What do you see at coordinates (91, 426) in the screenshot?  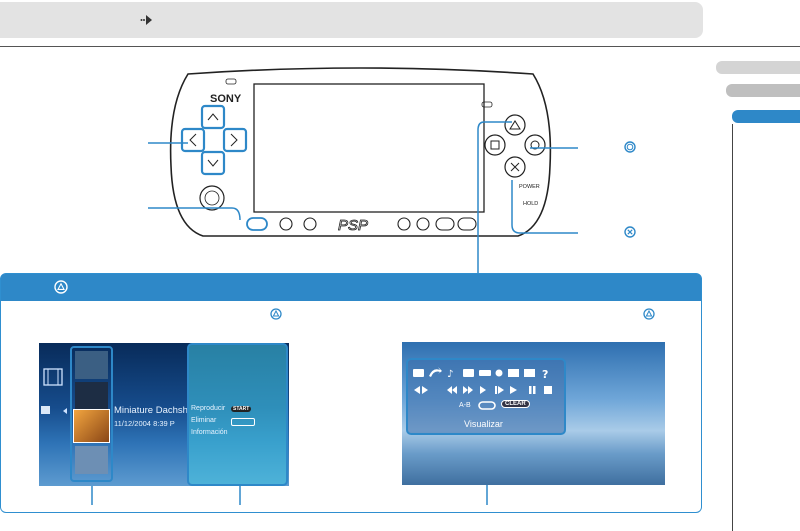 I see `thumbnail-selected` at bounding box center [91, 426].